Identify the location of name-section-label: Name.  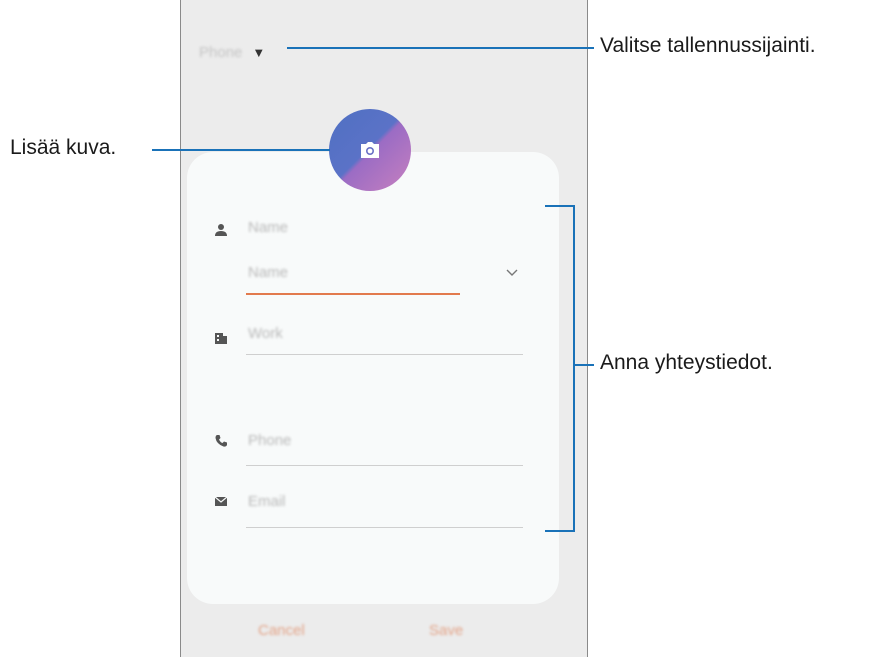
(268, 227).